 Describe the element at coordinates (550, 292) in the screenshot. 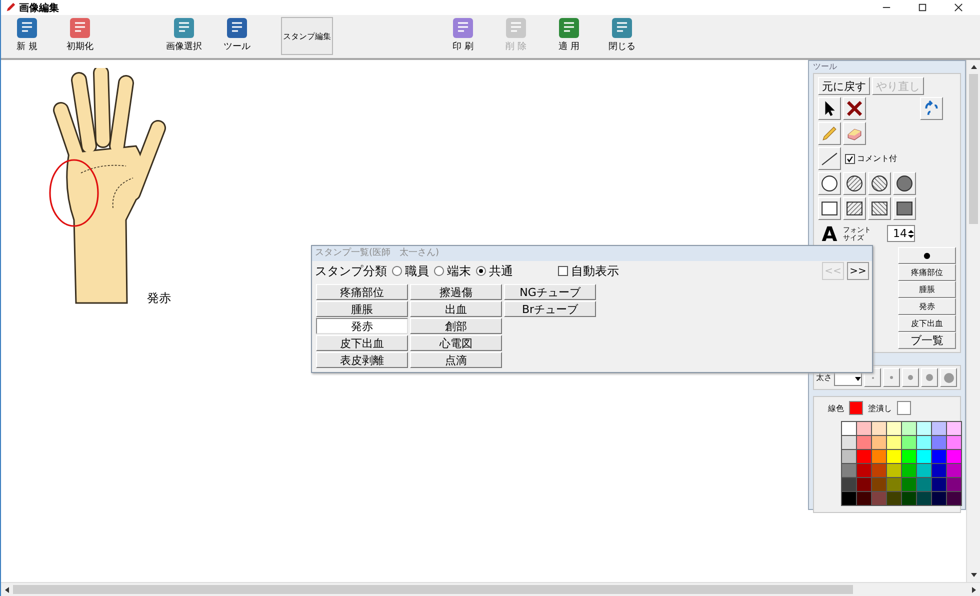

I see `stamp-button: NGチューブ` at that location.